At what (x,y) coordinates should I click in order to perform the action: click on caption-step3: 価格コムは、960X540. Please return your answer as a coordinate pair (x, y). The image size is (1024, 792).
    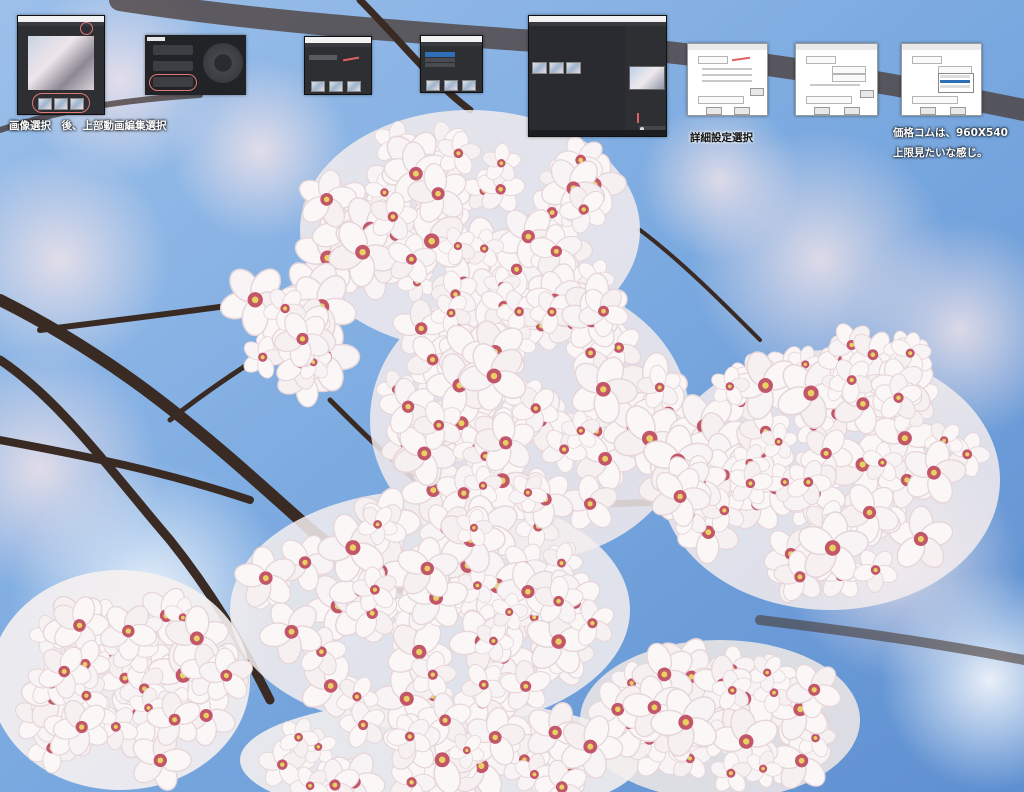
    Looking at the image, I should click on (950, 133).